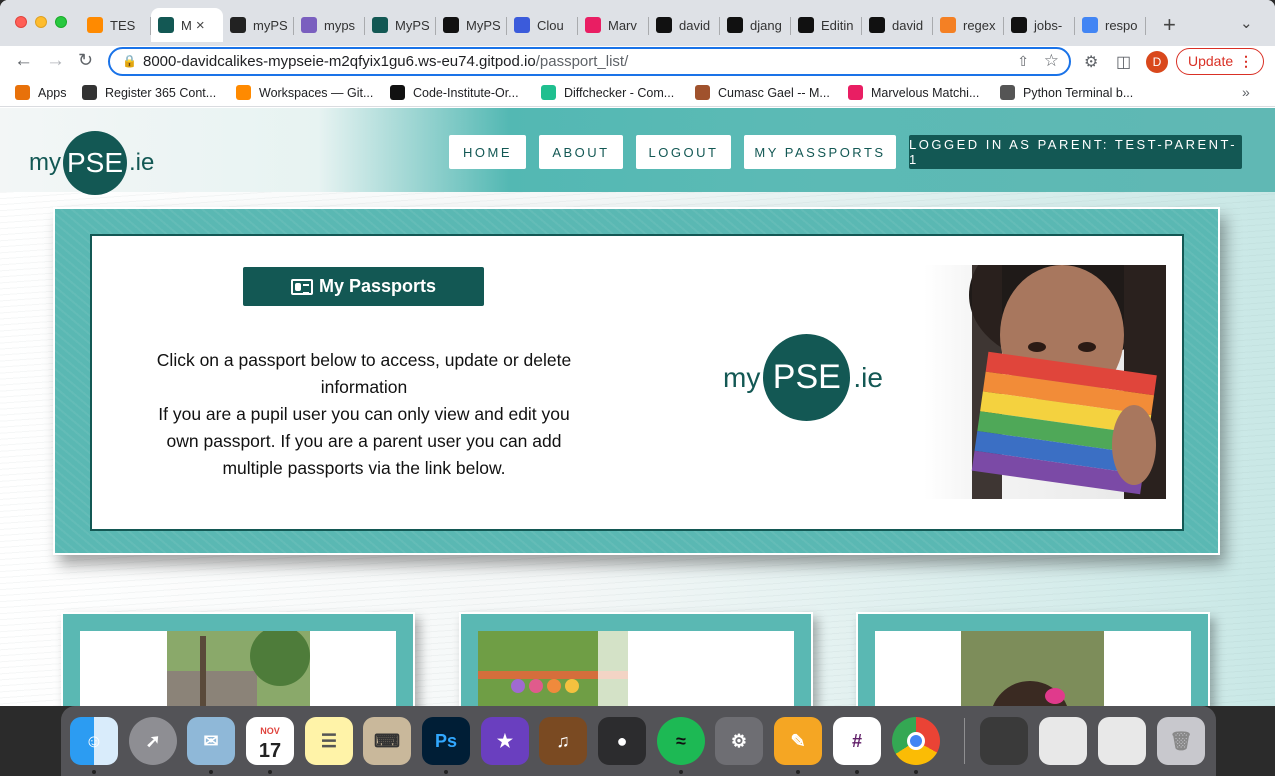  Describe the element at coordinates (270, 741) in the screenshot. I see `calendar-icon: NOV 17` at that location.